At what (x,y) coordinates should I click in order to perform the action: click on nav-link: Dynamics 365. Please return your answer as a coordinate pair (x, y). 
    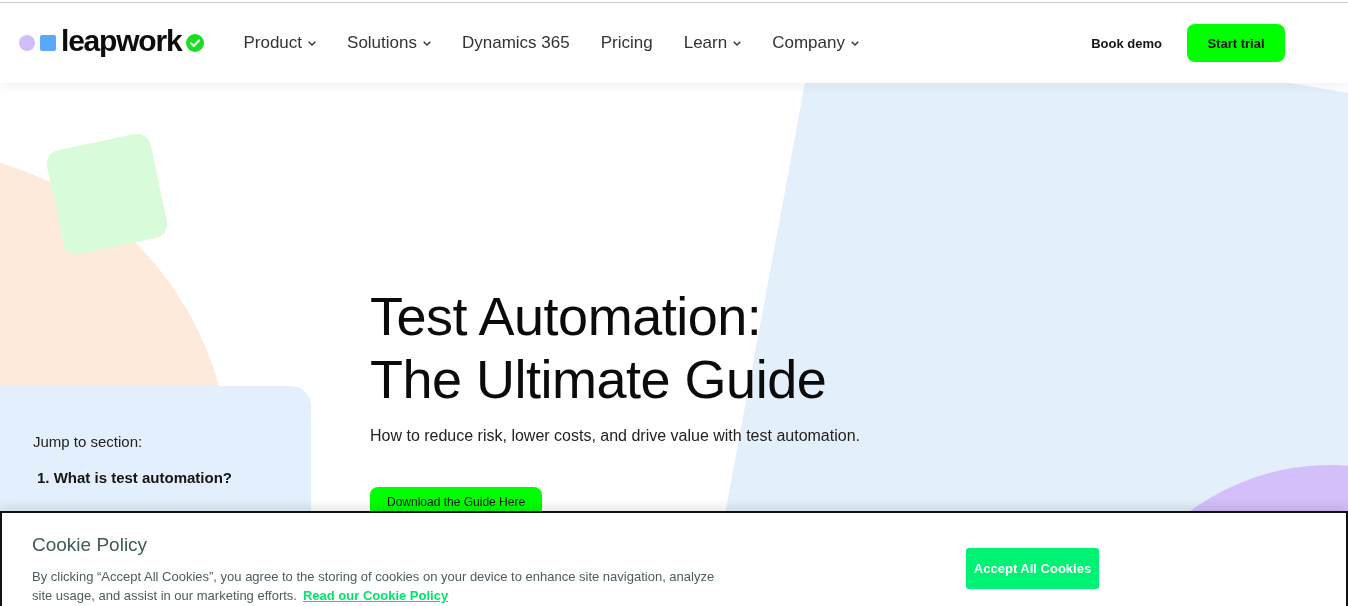
    Looking at the image, I should click on (516, 43).